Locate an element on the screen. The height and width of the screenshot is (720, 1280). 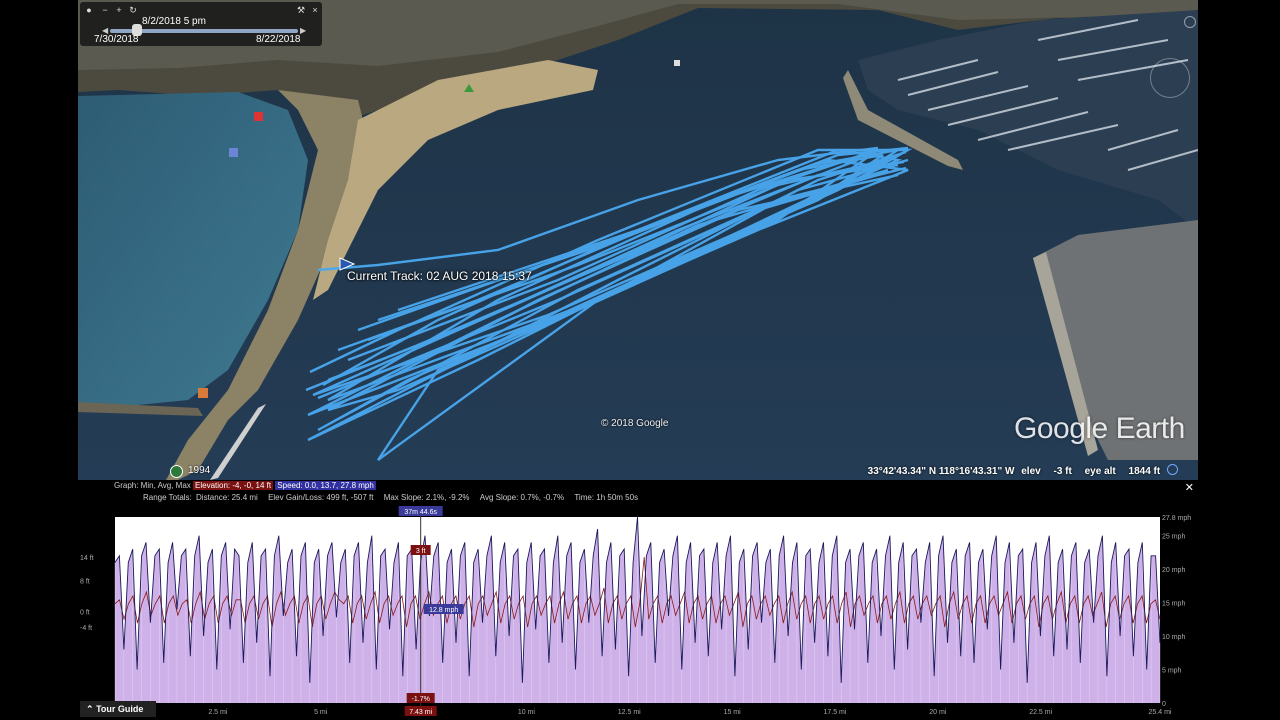
x-axis-tick-label: 15 mi is located at coordinates (733, 712).